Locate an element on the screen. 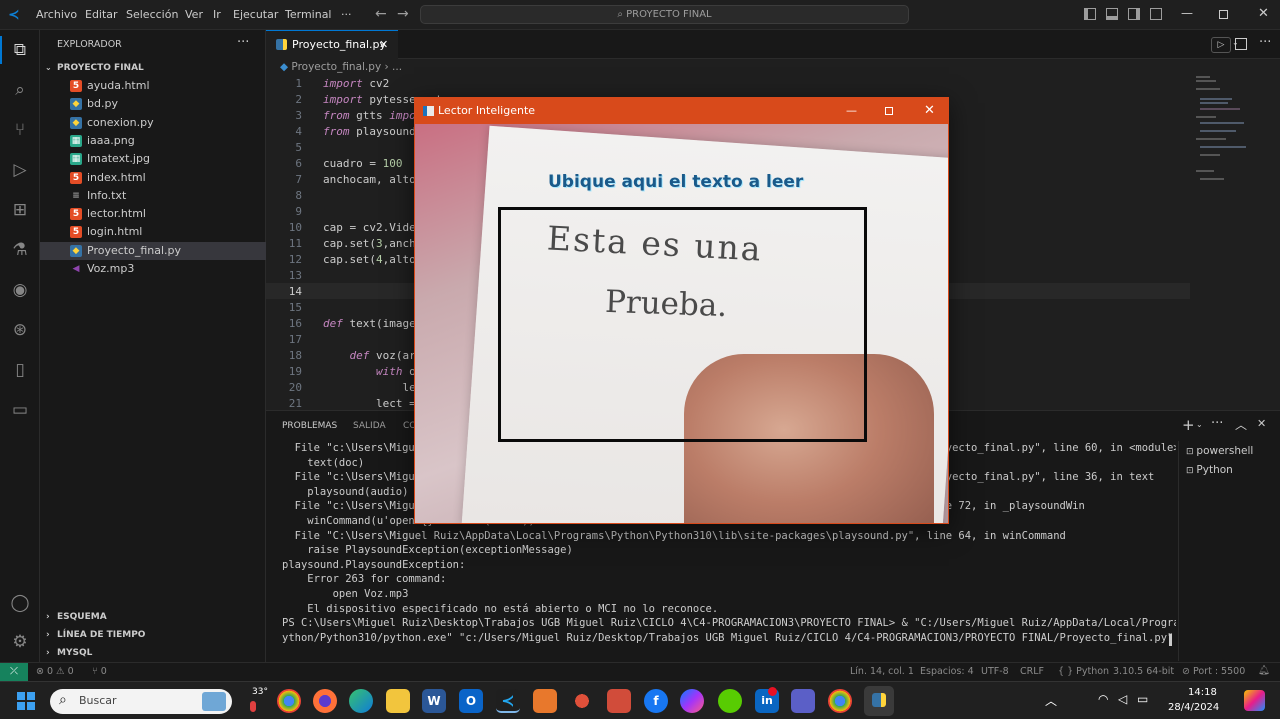 The width and height of the screenshot is (1280, 719). file-item: ◆ bd.py is located at coordinates (153, 104).